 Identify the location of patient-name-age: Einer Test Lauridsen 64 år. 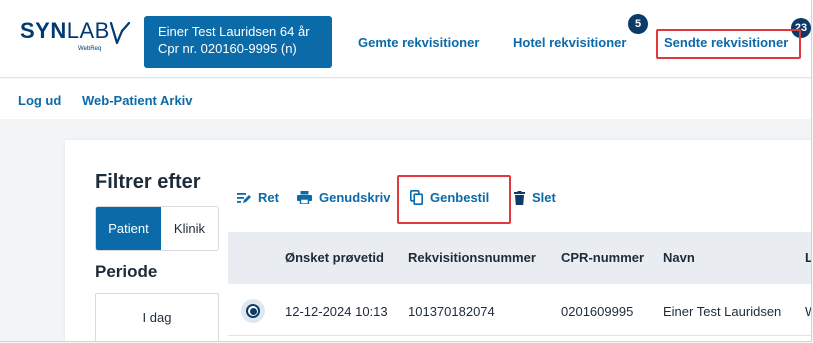
(234, 31).